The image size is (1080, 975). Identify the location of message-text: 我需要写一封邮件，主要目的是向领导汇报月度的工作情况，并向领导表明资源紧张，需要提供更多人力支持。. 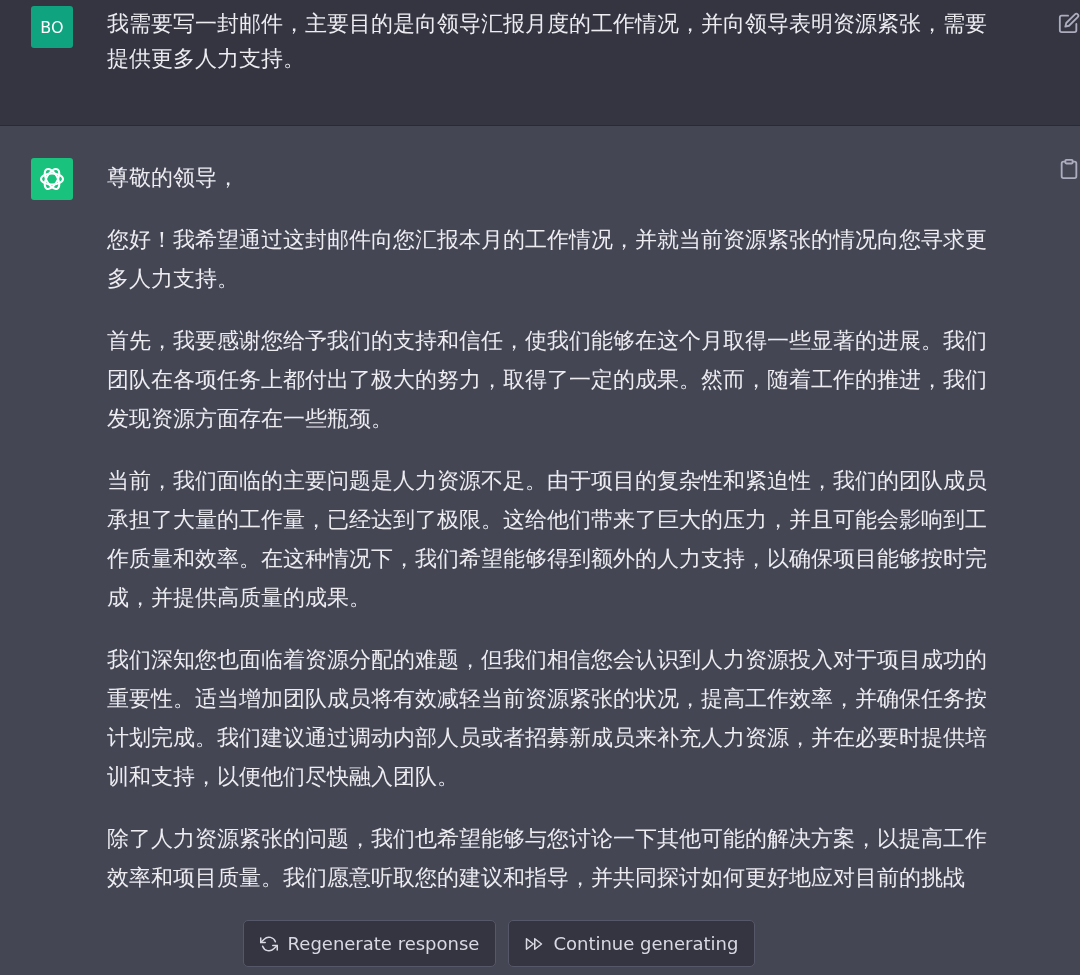
(547, 41).